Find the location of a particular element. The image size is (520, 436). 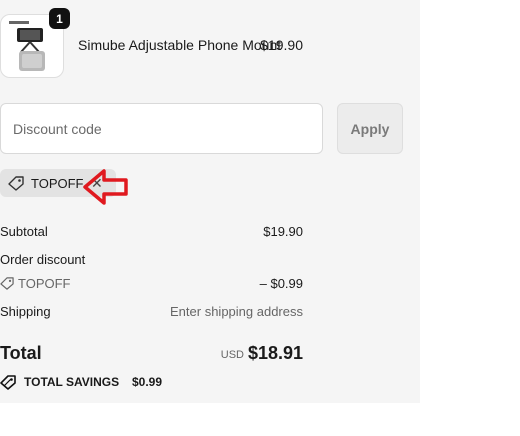

product-name: Simube Adjustable Phone Mount is located at coordinates (180, 45).